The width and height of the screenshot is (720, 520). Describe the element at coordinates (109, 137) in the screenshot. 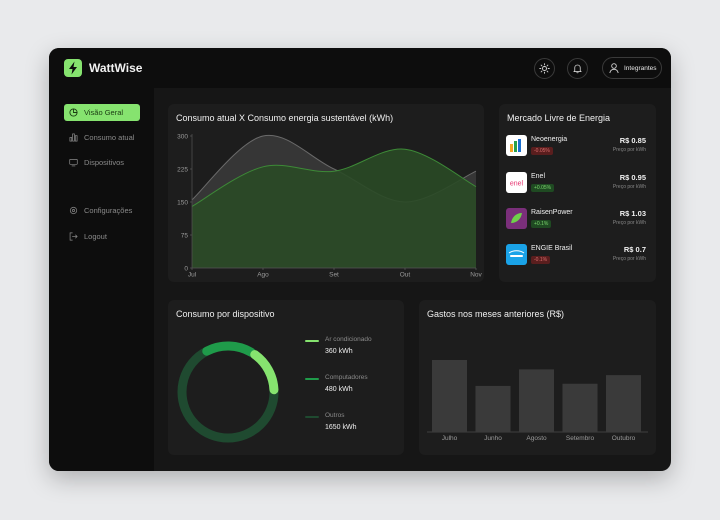

I see `sidebar-item-label: Consumo atual` at that location.